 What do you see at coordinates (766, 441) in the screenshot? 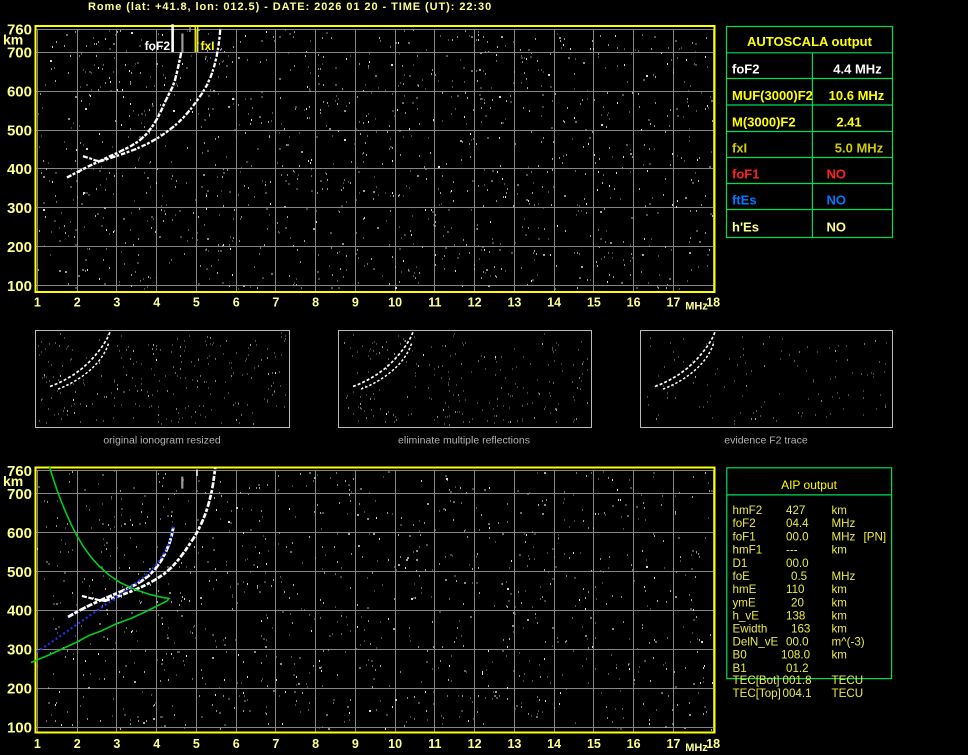
I see `svg-text: evidence F2 trace` at bounding box center [766, 441].